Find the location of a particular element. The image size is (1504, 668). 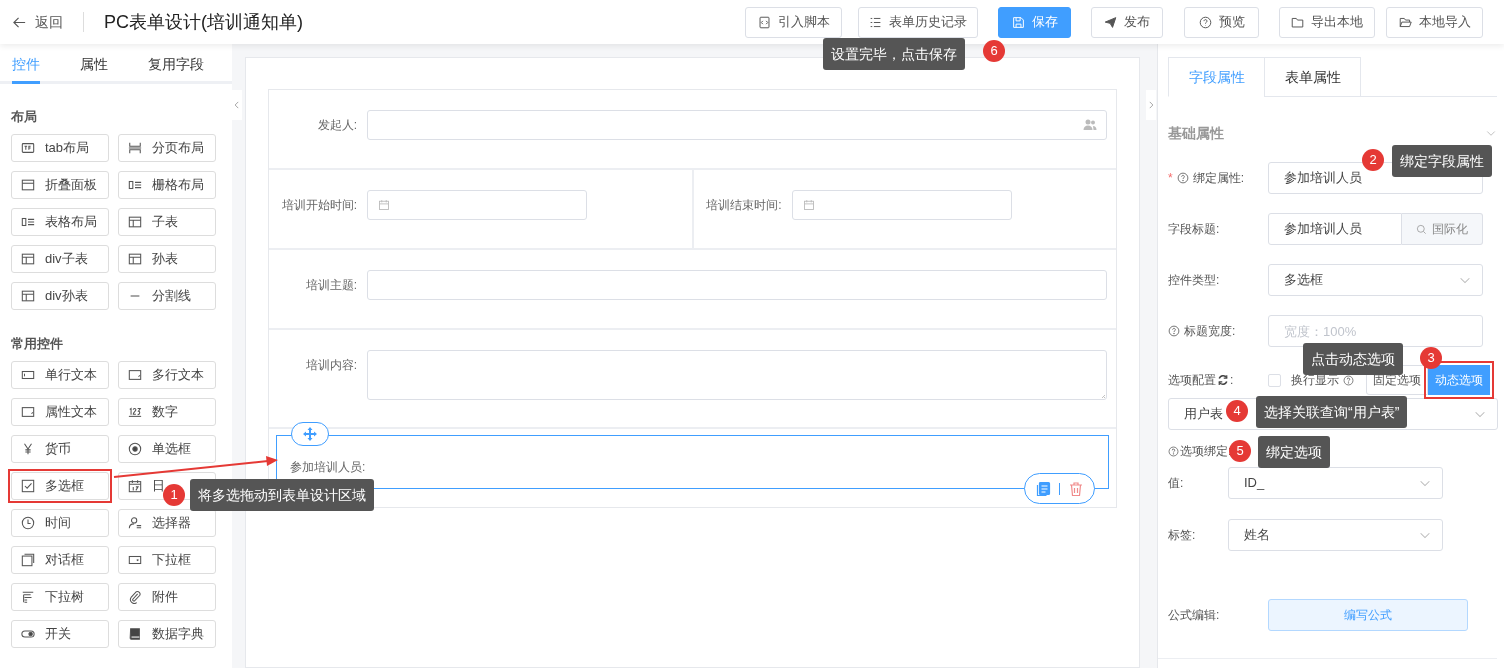

palette-item: 下拉框 is located at coordinates (167, 560).